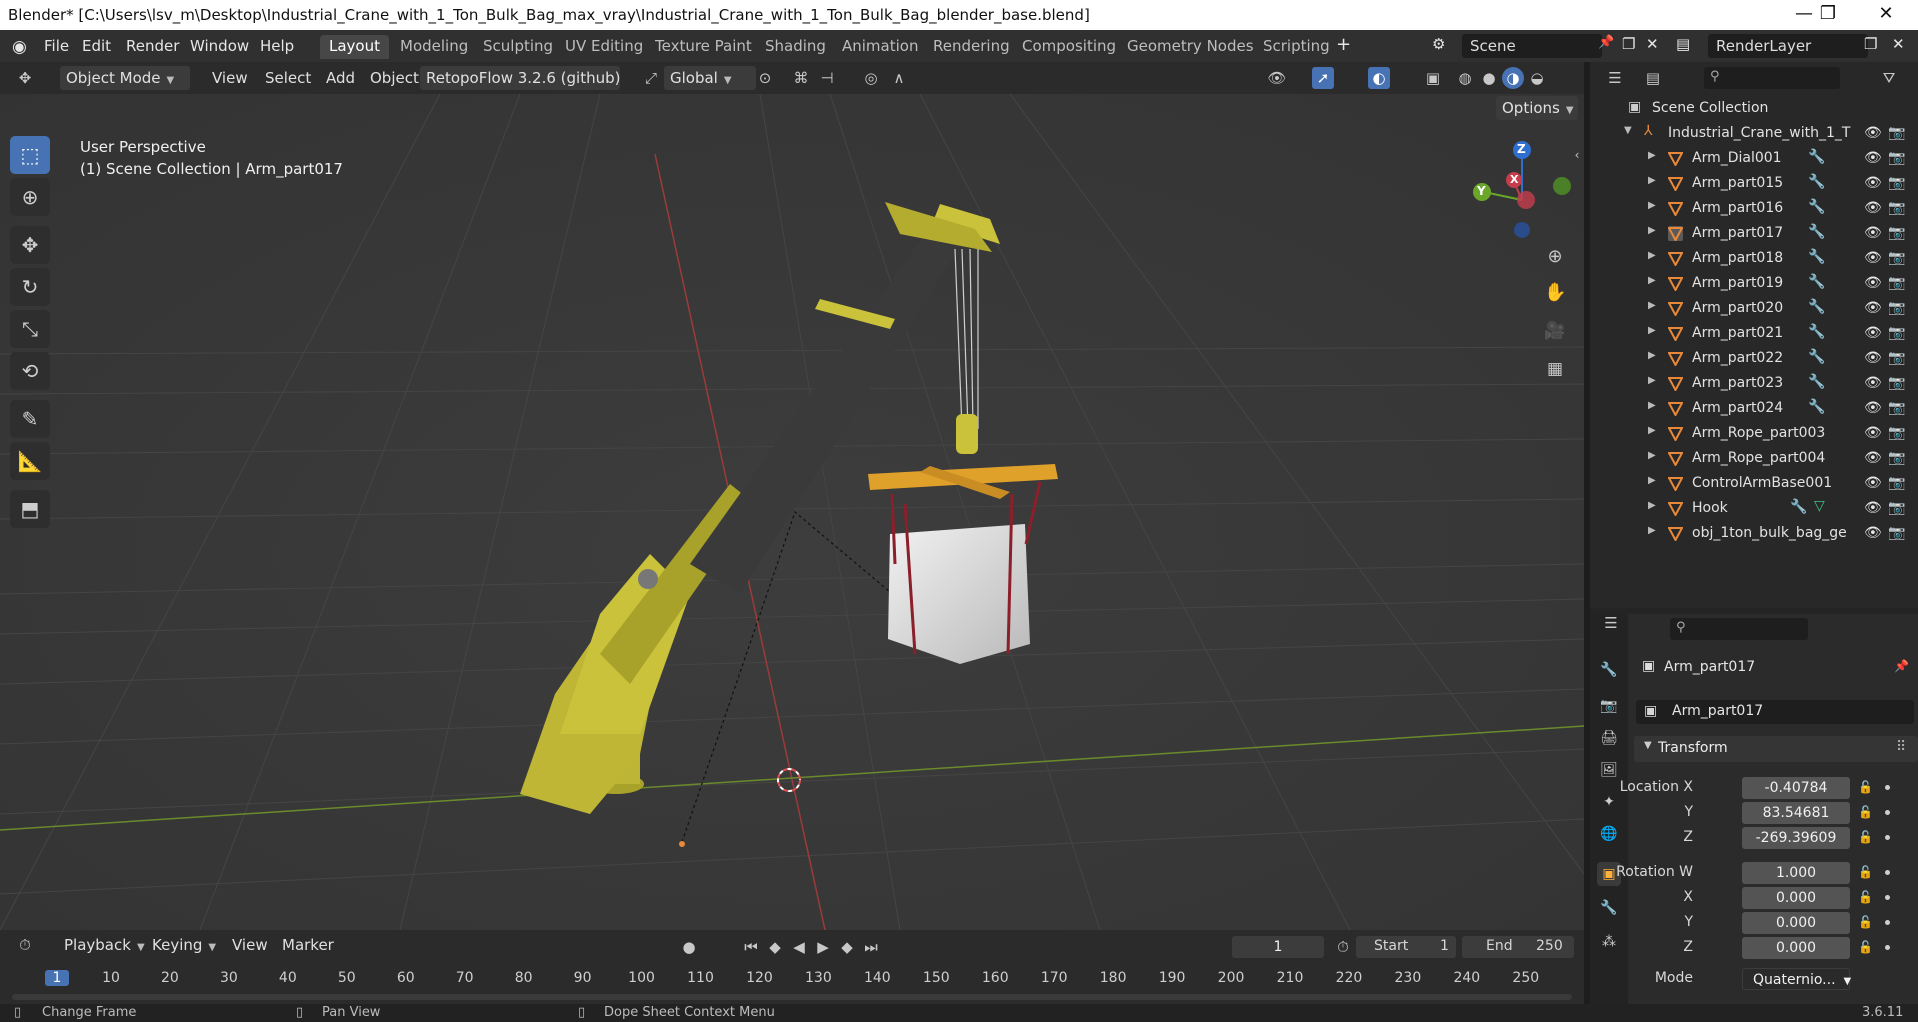 The height and width of the screenshot is (1022, 1918). Describe the element at coordinates (1628, 130) in the screenshot. I see `collection-expand-icon: ▼` at that location.